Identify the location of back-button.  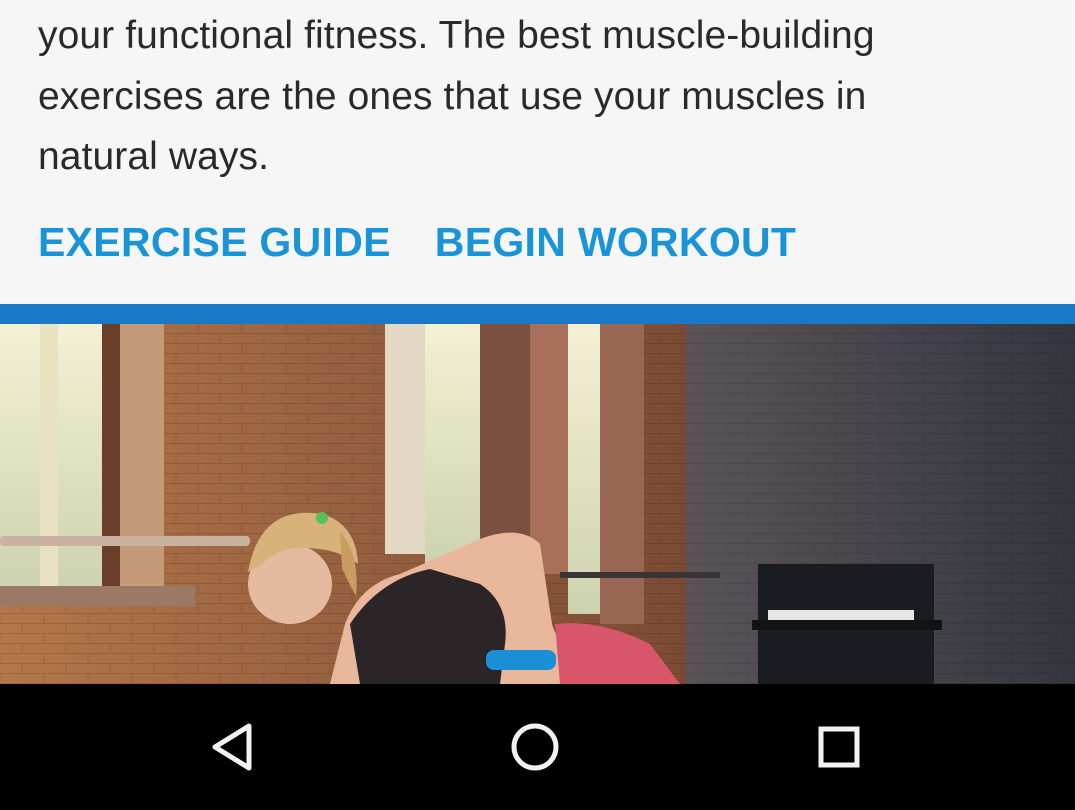
(233, 747).